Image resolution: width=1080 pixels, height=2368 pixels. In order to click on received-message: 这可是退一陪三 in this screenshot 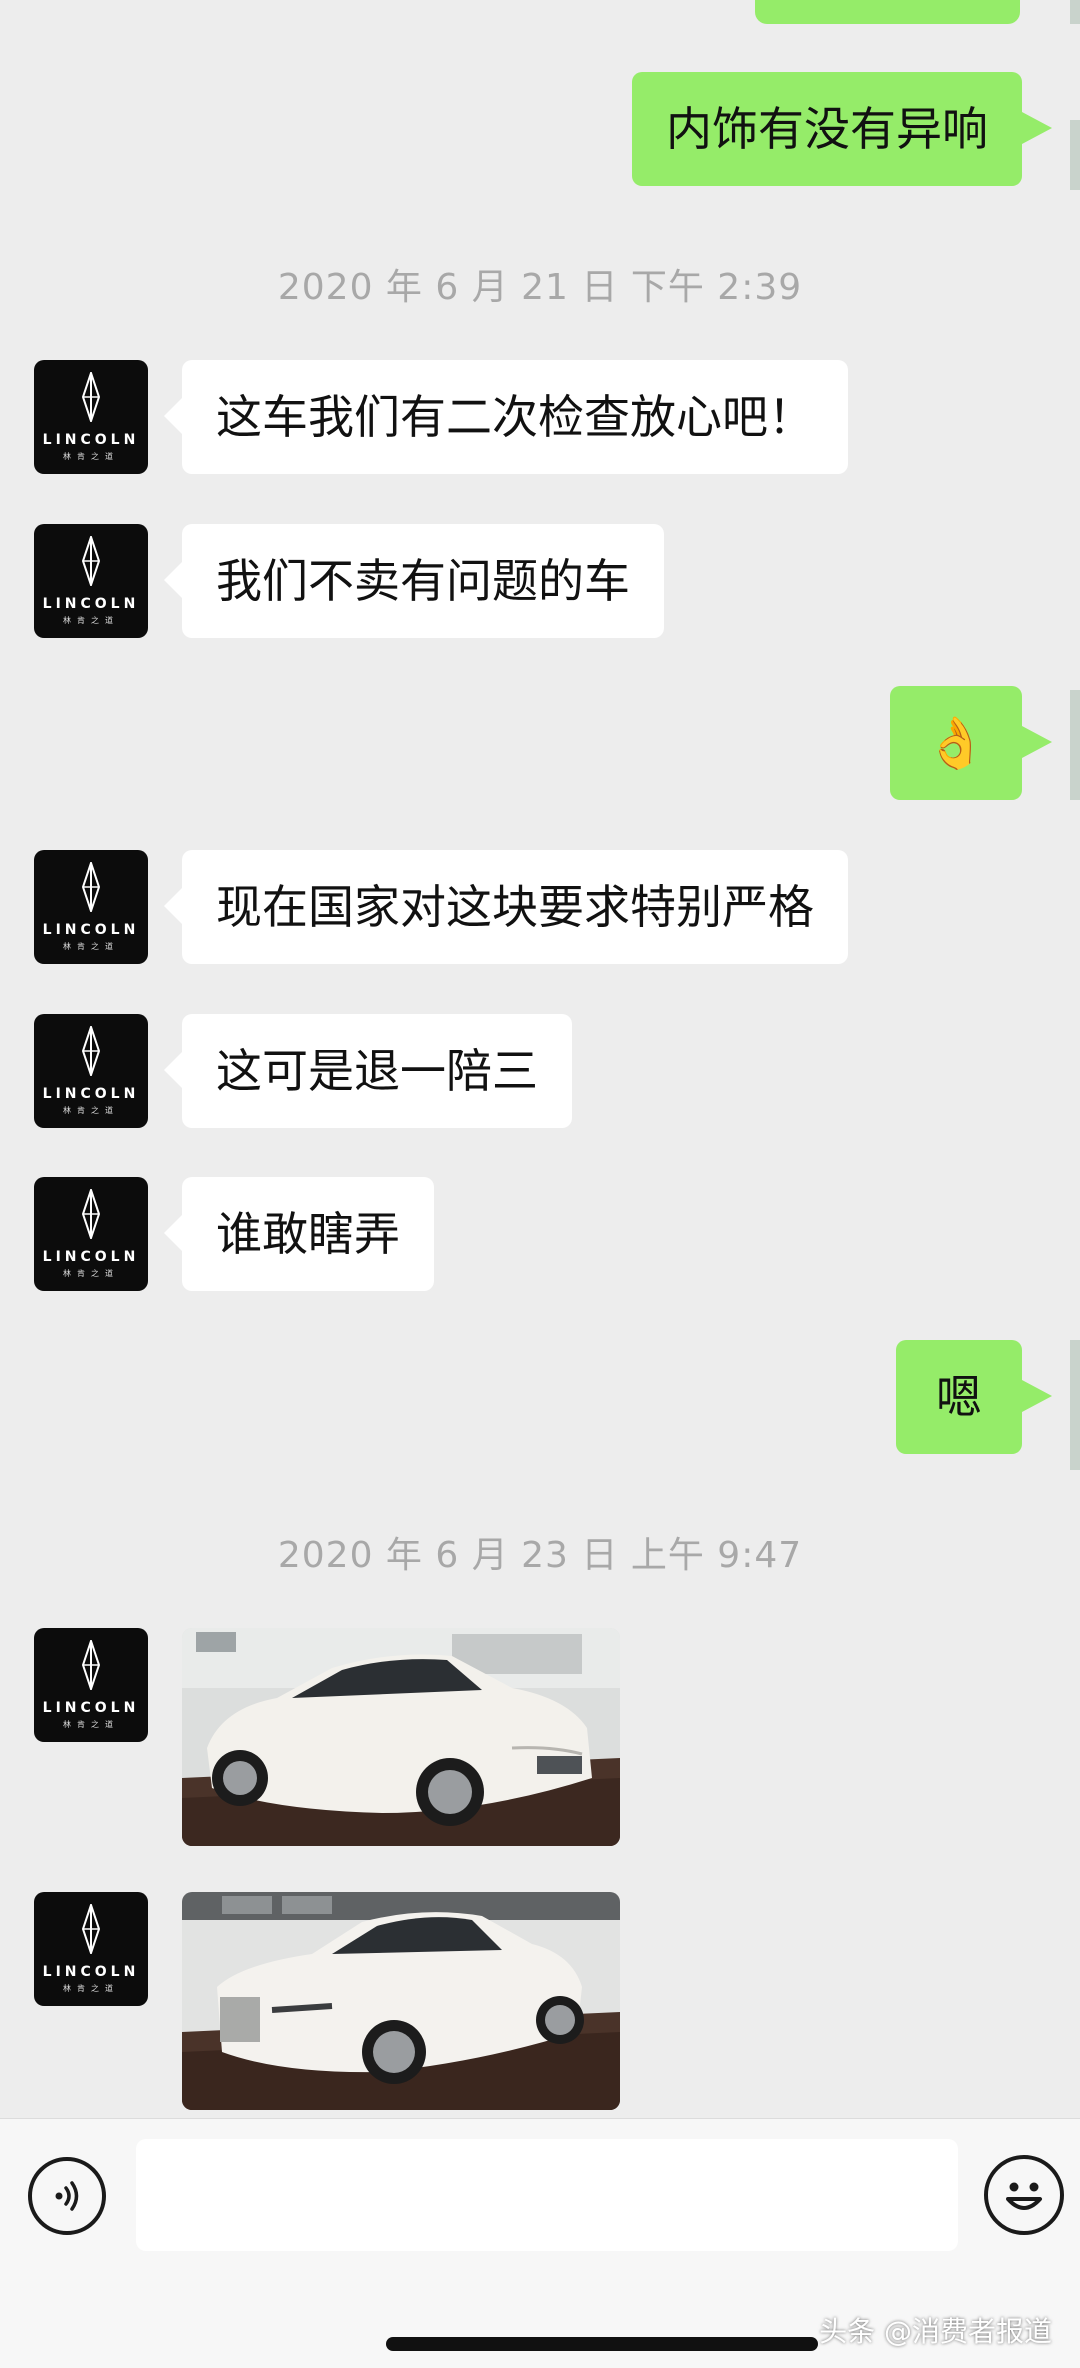, I will do `click(368, 1071)`.